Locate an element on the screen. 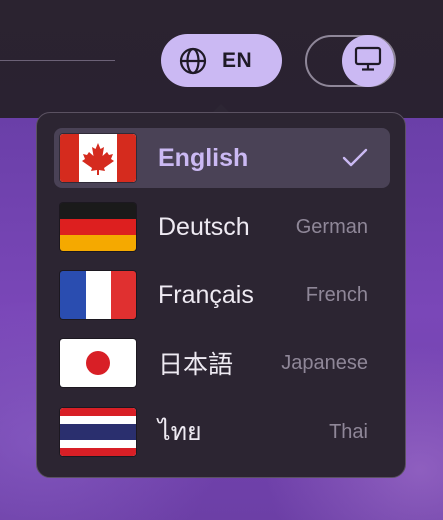  thailand-flag-icon is located at coordinates (98, 432).